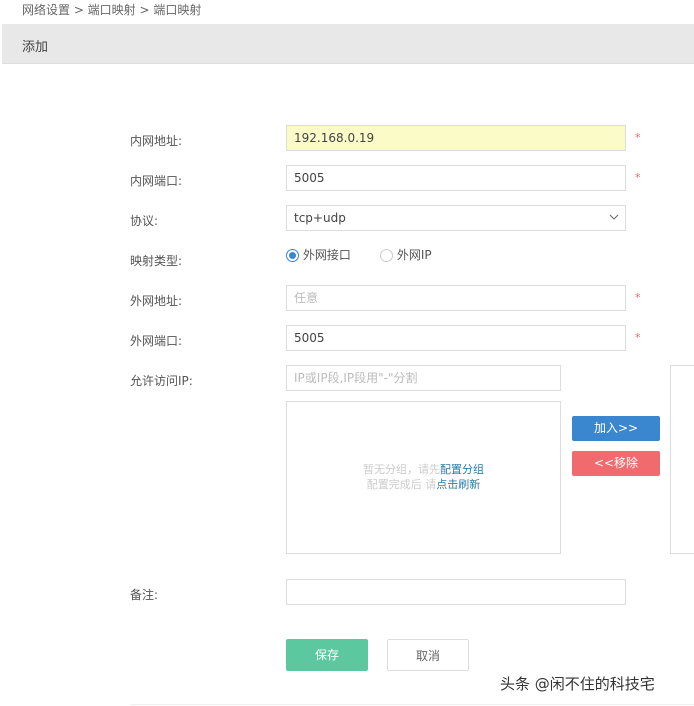 This screenshot has height=706, width=694. I want to click on refresh-link: 点击刷新, so click(458, 484).